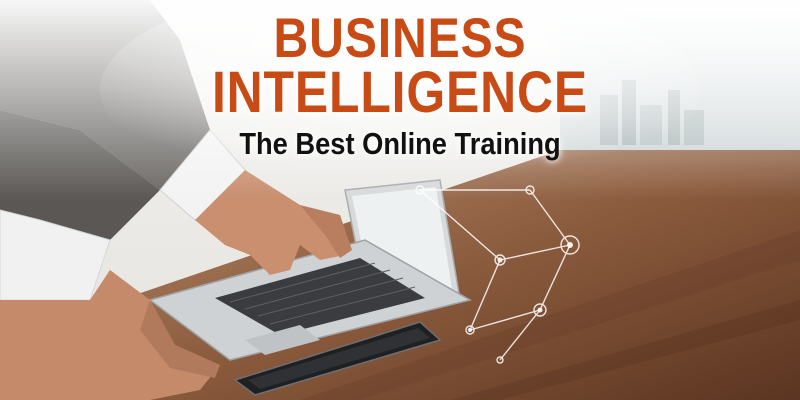  What do you see at coordinates (400, 92) in the screenshot?
I see `title-line-2: INTELLIGENCE` at bounding box center [400, 92].